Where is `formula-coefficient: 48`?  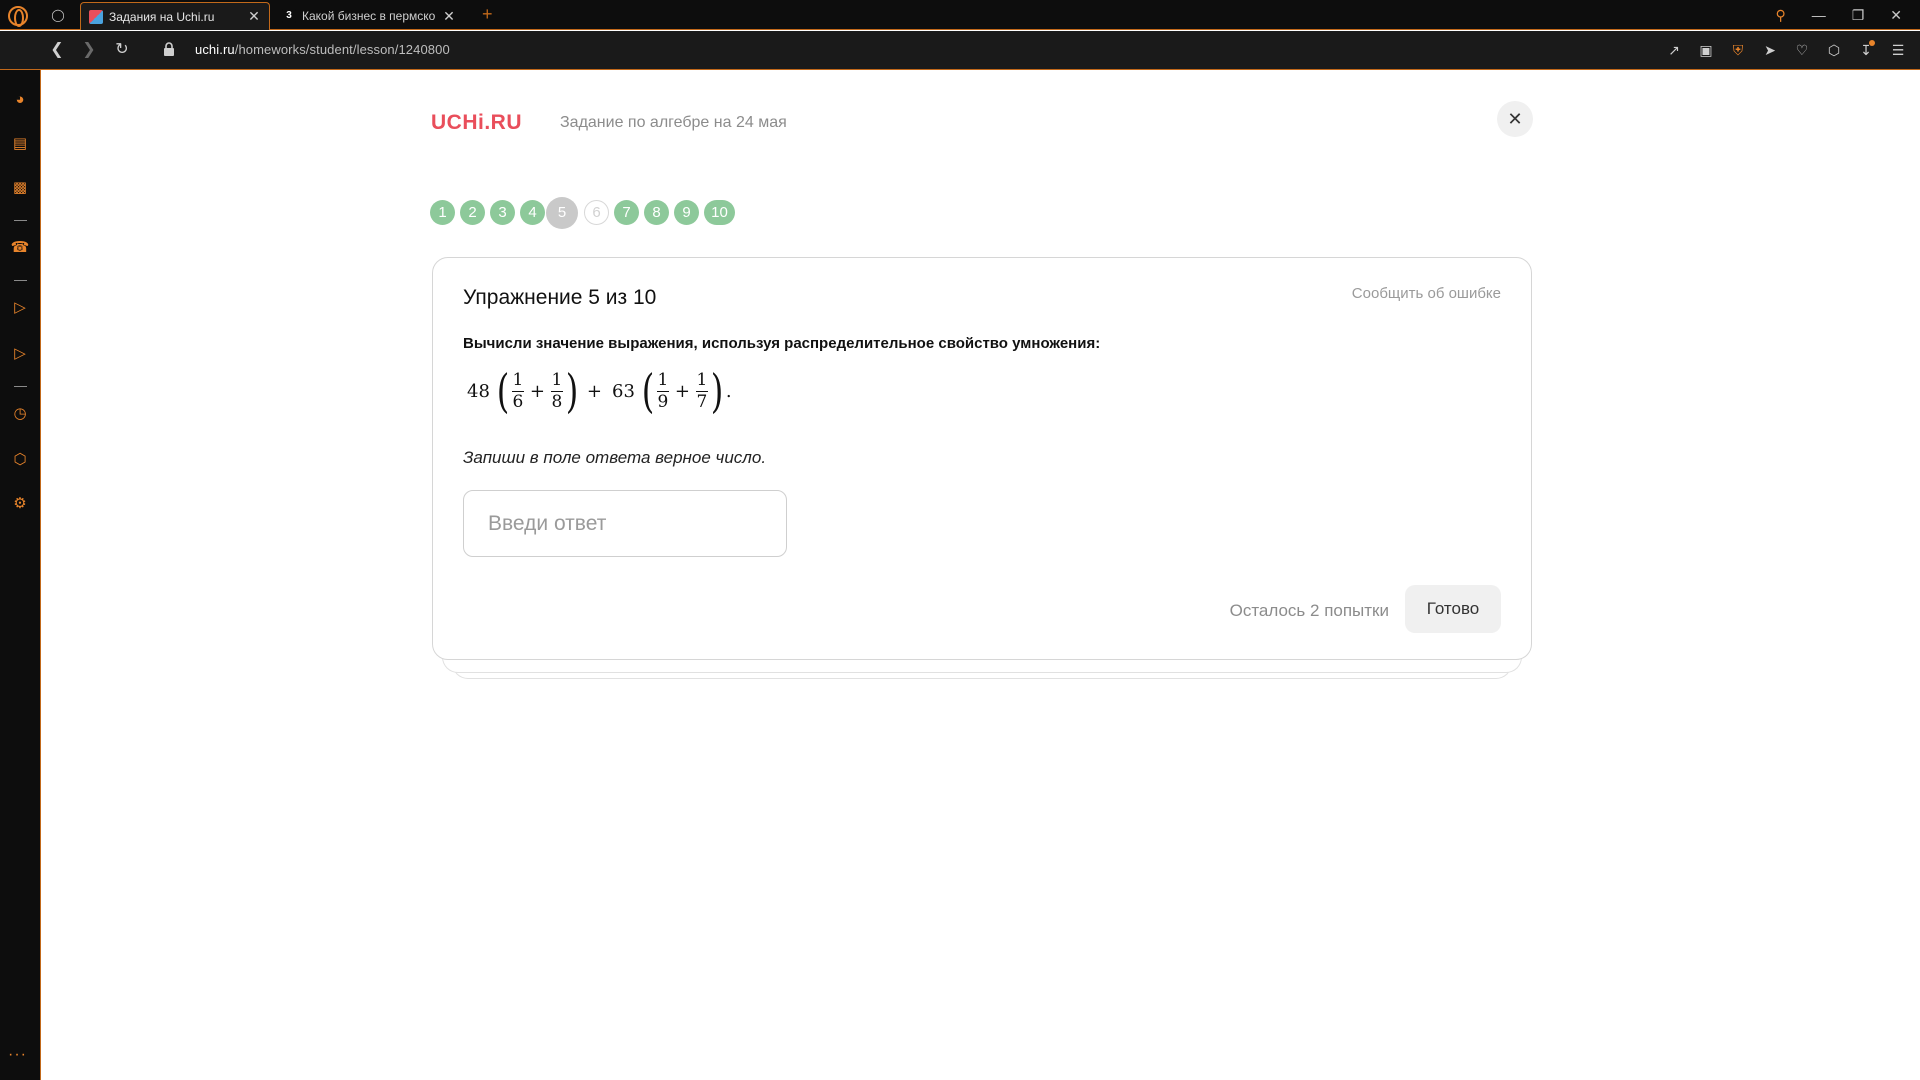 formula-coefficient: 48 is located at coordinates (478, 391).